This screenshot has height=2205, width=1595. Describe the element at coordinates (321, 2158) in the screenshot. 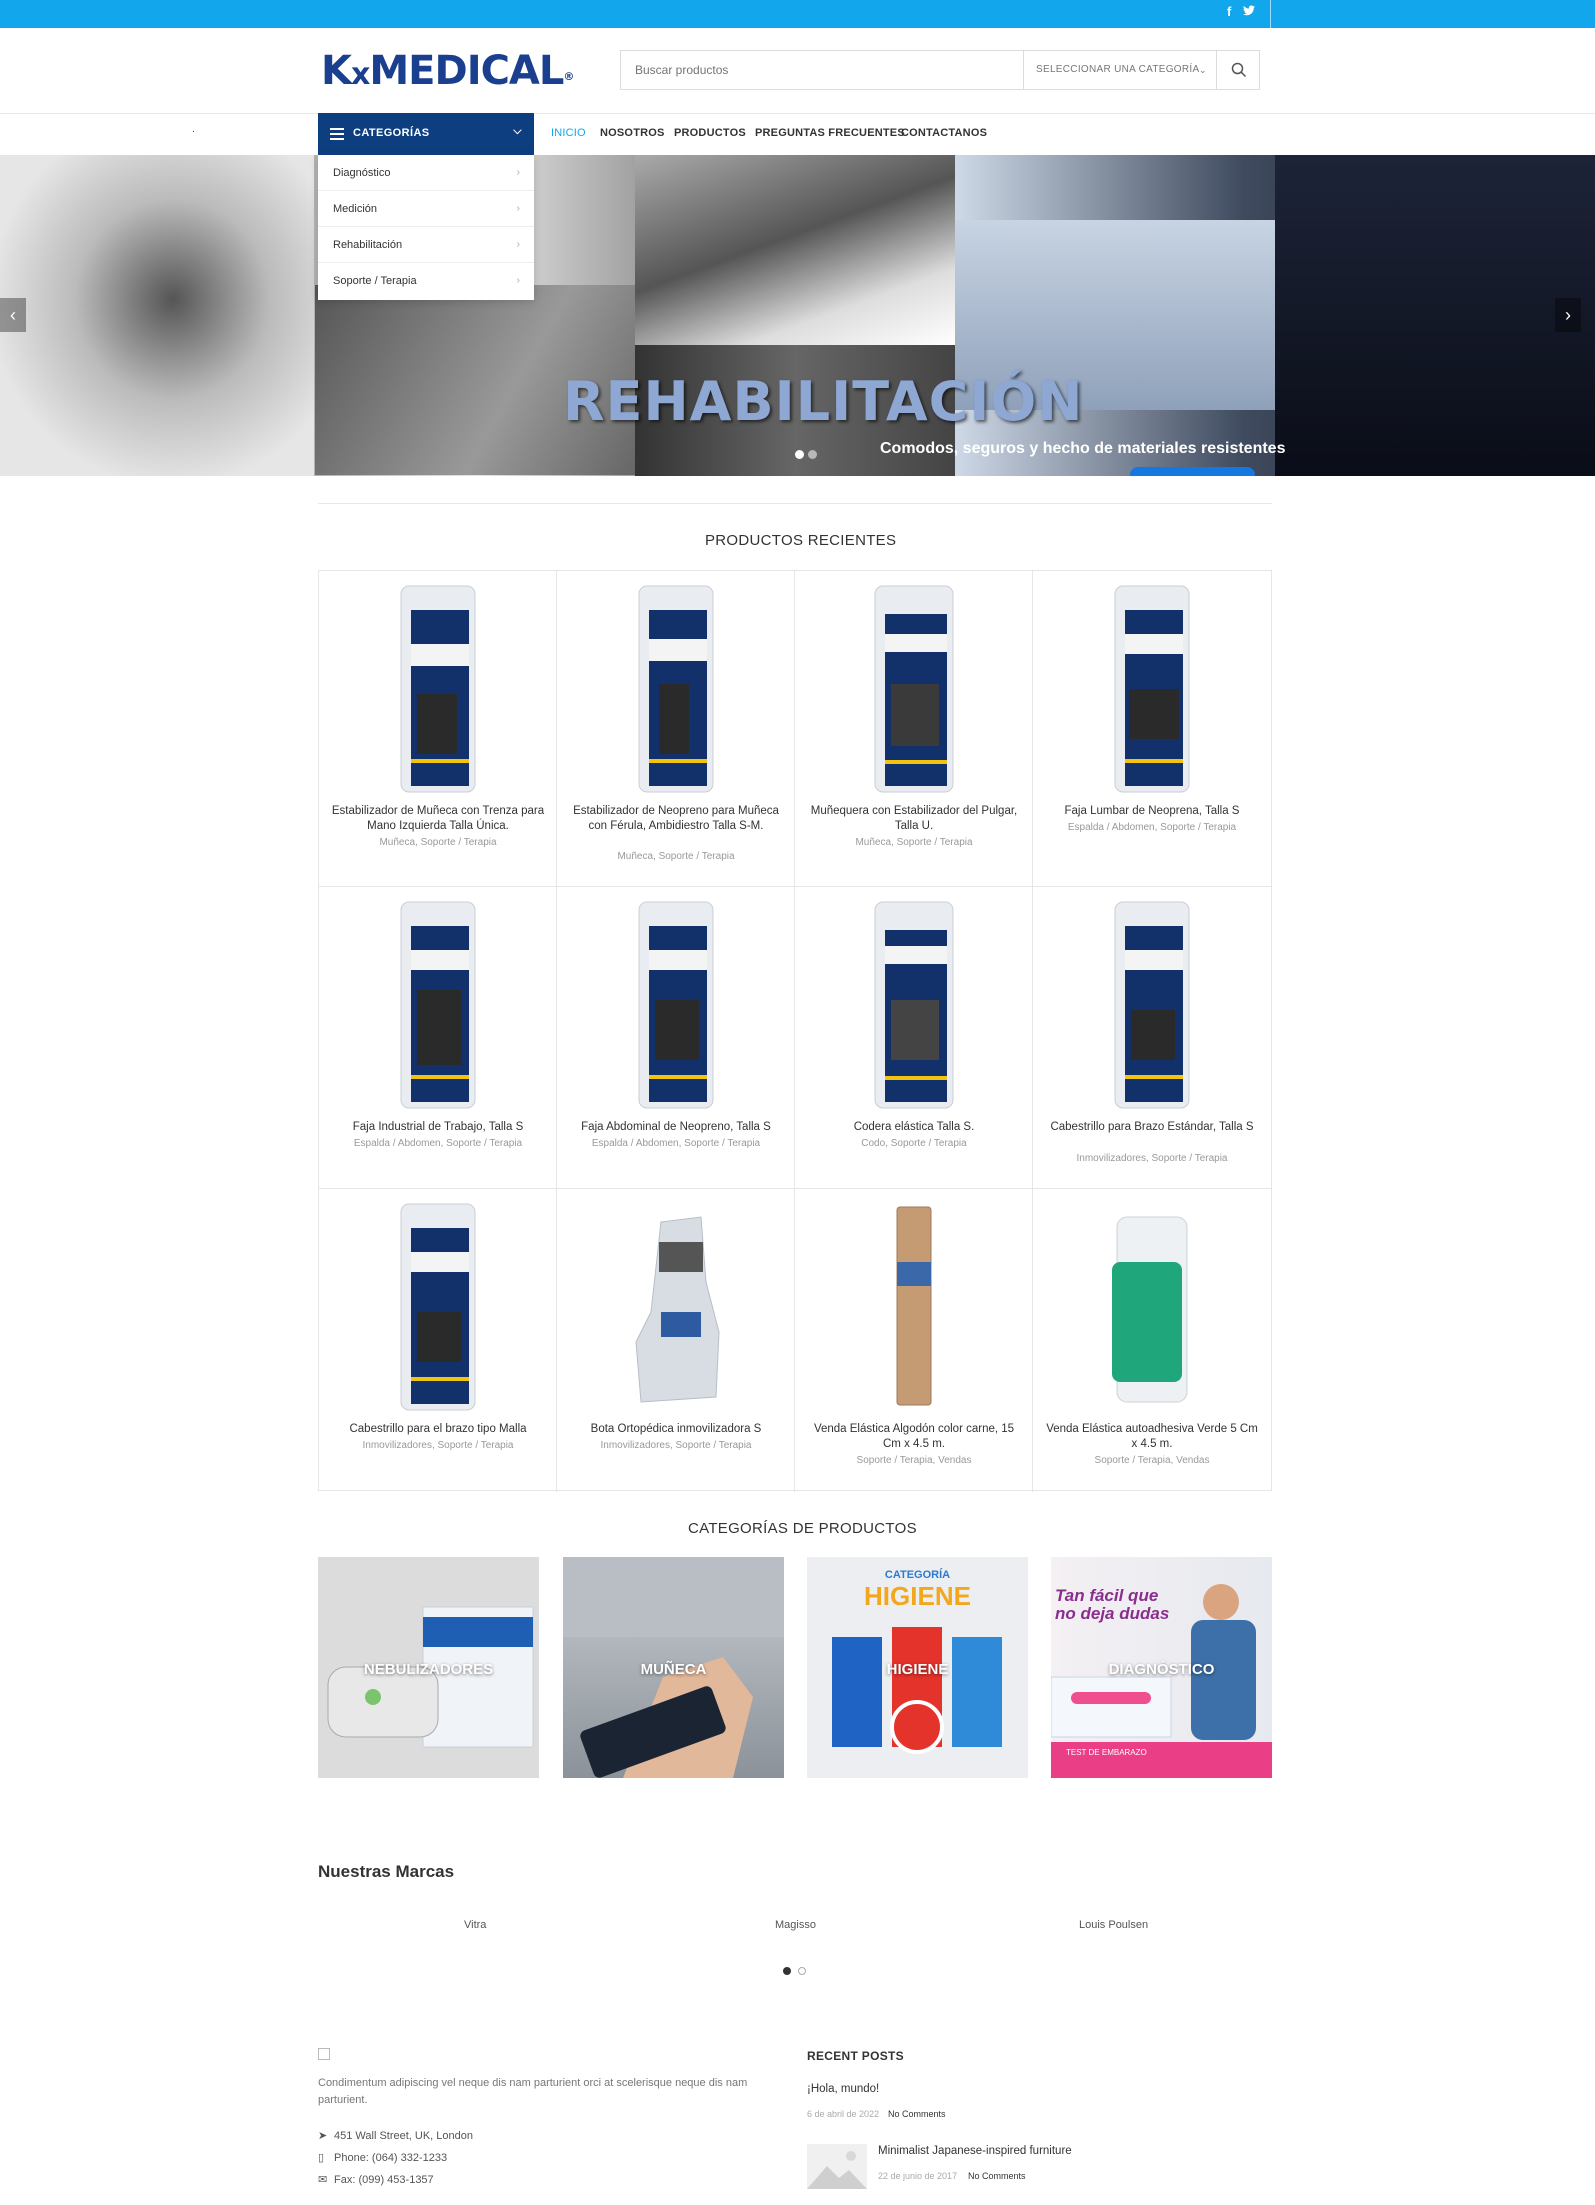

I see `phone-icon: ▯` at that location.